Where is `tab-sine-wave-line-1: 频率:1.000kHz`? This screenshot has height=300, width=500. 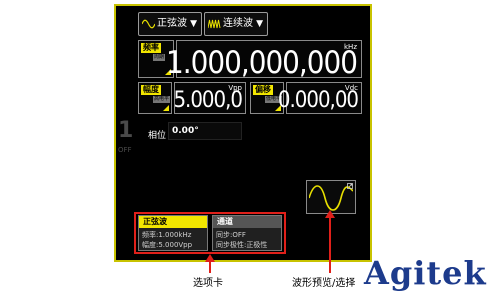
tab-sine-wave-line-1: 频率:1.000kHz is located at coordinates (167, 235).